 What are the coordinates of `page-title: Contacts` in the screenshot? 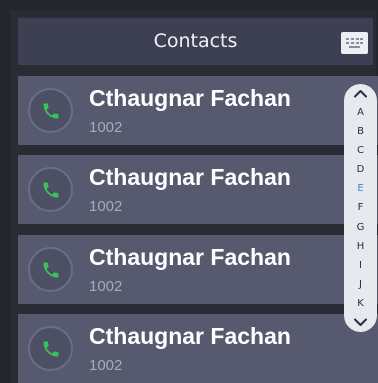 It's located at (195, 41).